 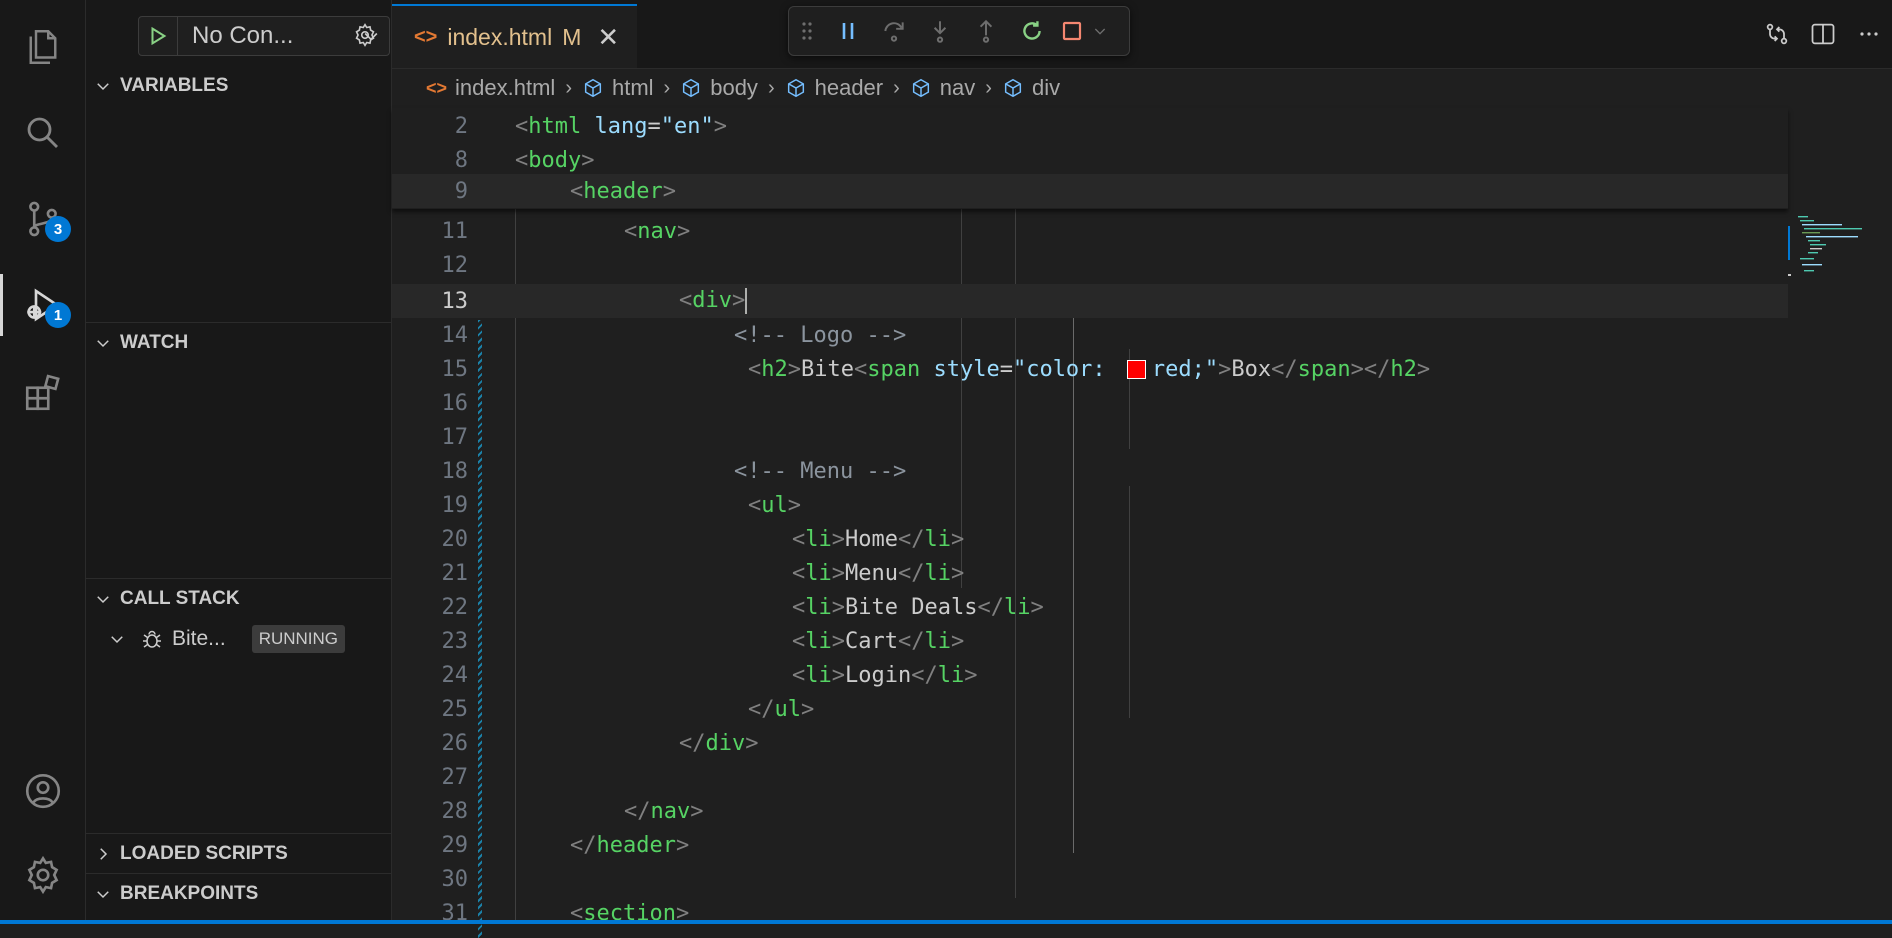 What do you see at coordinates (1090, 126) in the screenshot?
I see `sticky-line: 2 <html lang="en">` at bounding box center [1090, 126].